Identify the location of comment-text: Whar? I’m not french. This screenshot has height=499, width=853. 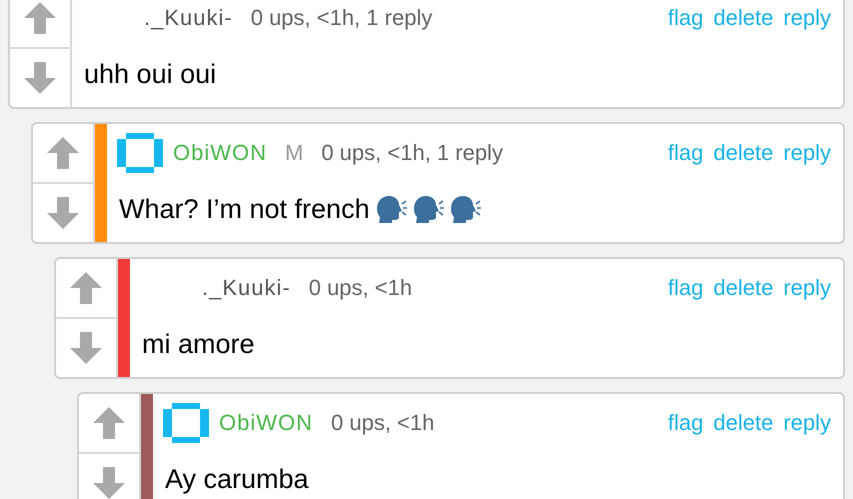
(475, 209).